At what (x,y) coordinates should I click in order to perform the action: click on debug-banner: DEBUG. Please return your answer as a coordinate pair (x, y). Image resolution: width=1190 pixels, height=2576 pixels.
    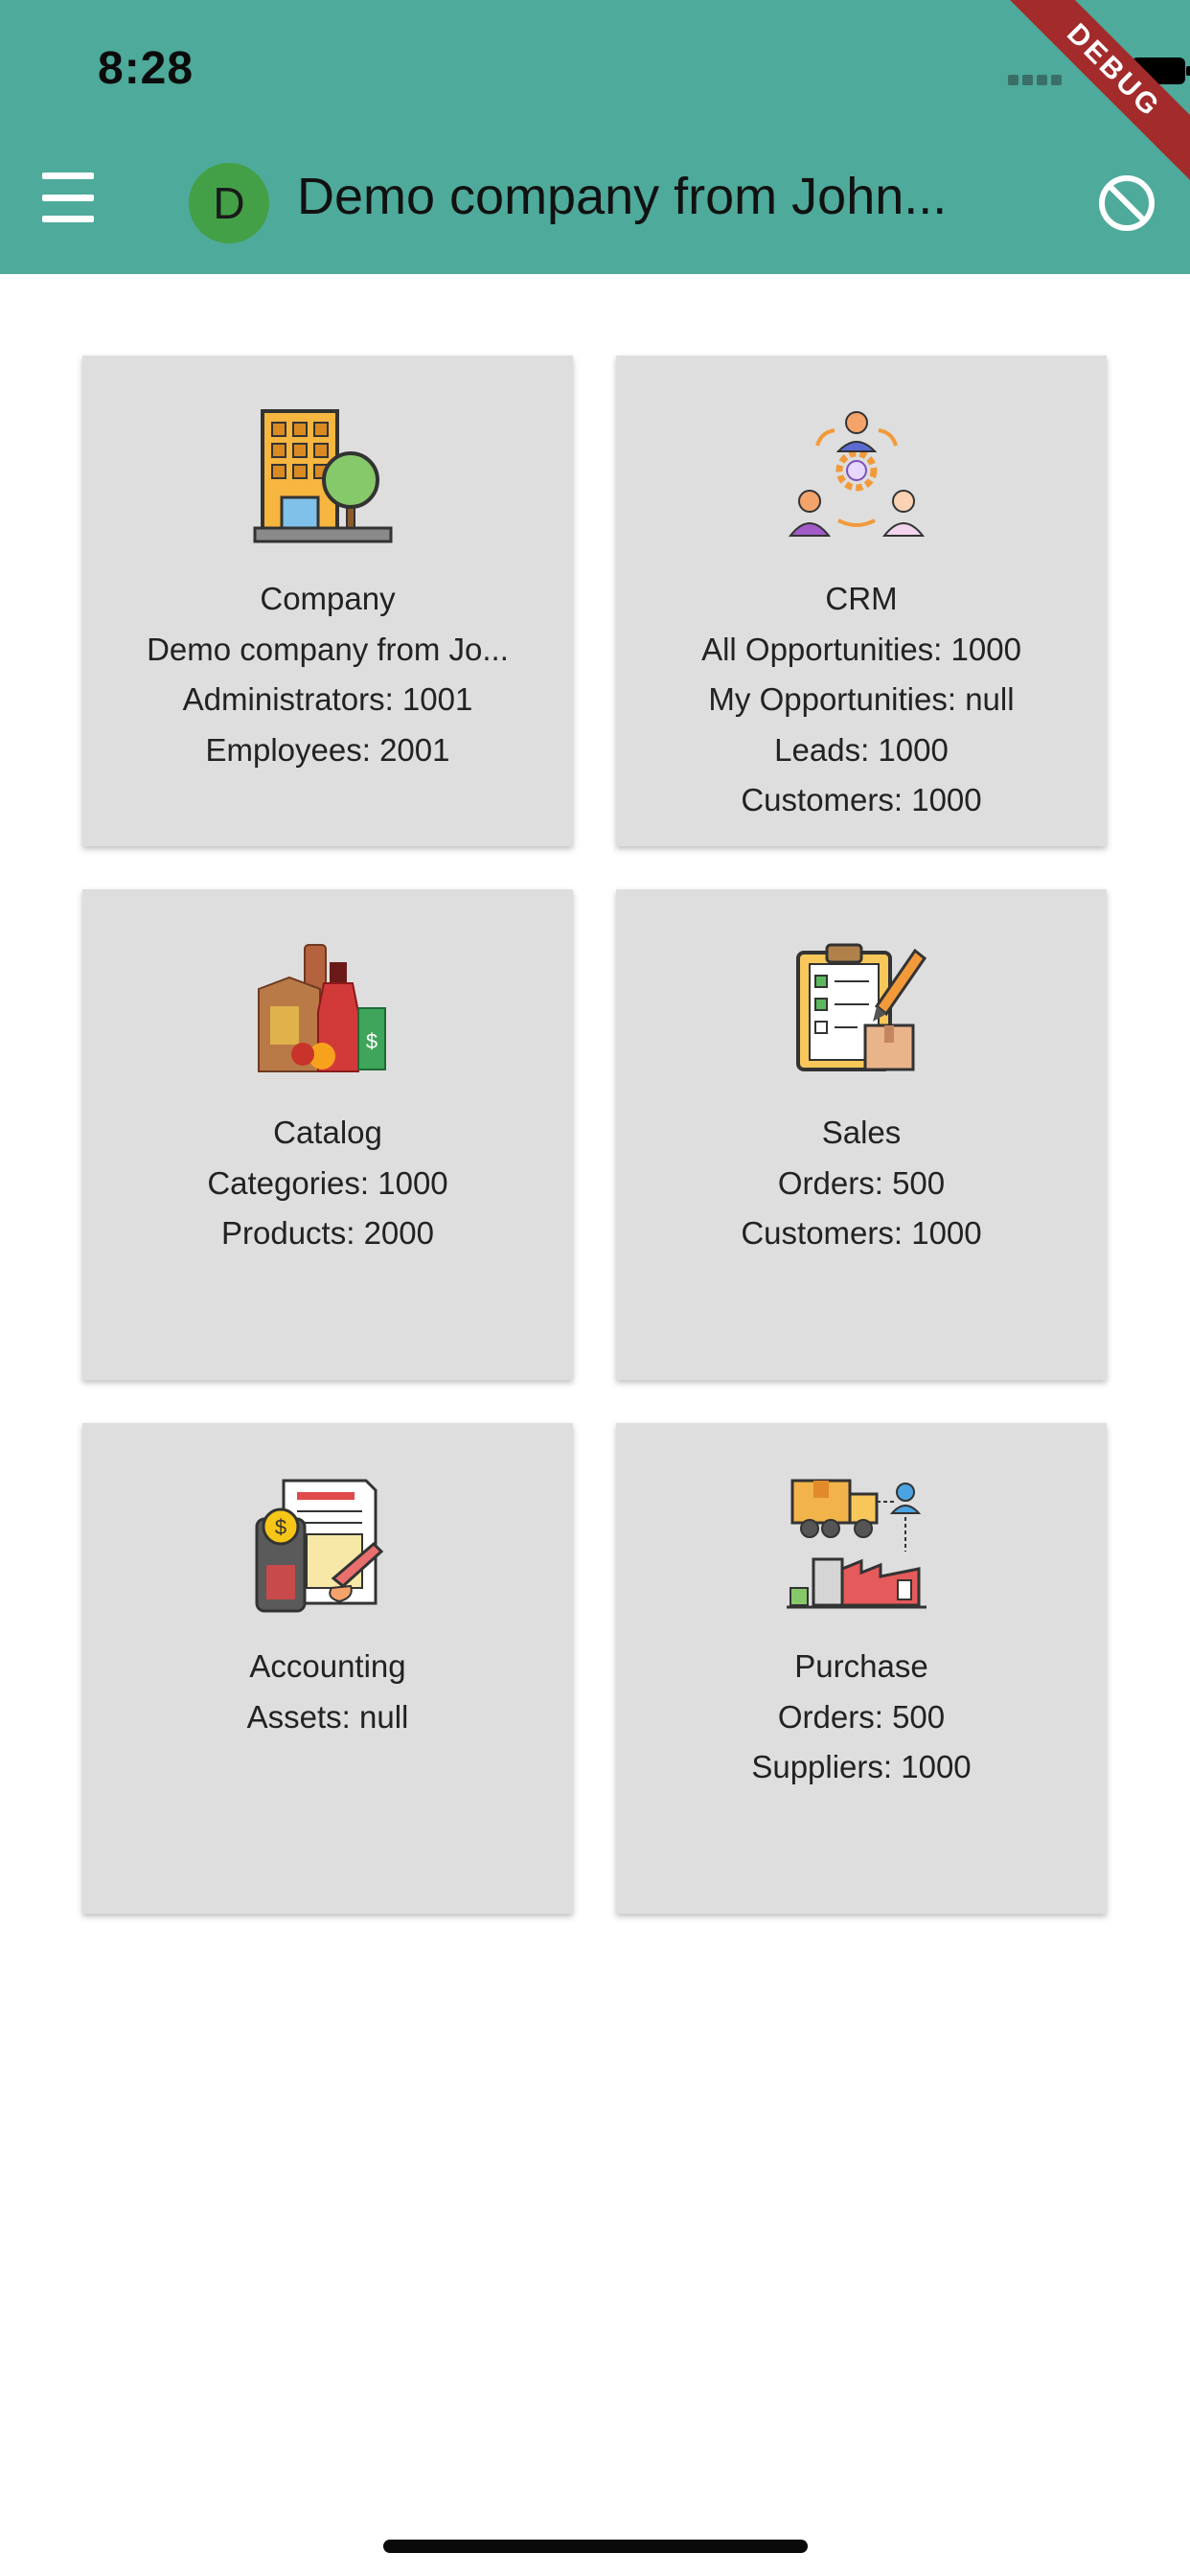
    Looking at the image, I should click on (1093, 95).